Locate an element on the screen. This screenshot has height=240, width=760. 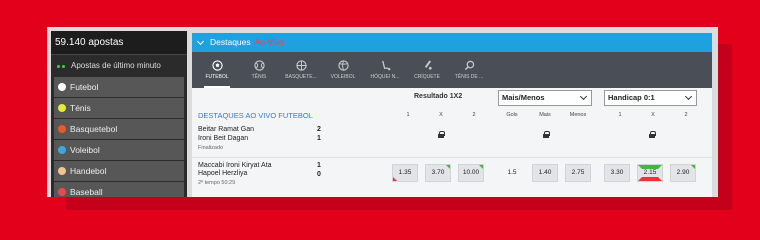
result-market-title: Resultado 1X2 is located at coordinates (438, 96).